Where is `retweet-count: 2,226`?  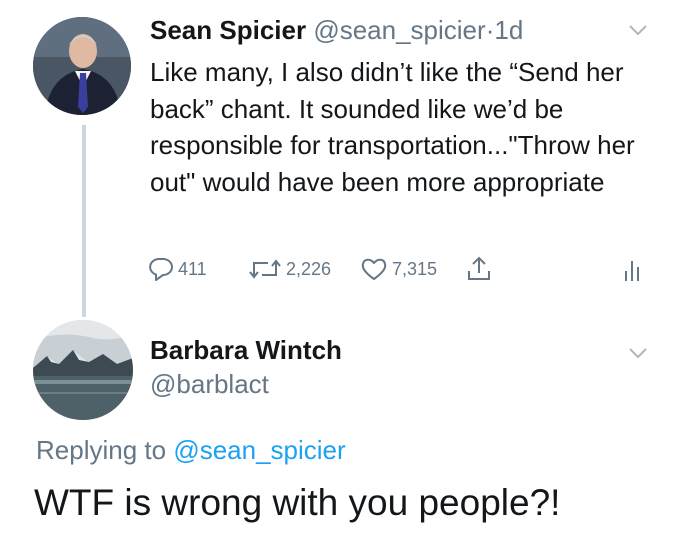
retweet-count: 2,226 is located at coordinates (309, 268).